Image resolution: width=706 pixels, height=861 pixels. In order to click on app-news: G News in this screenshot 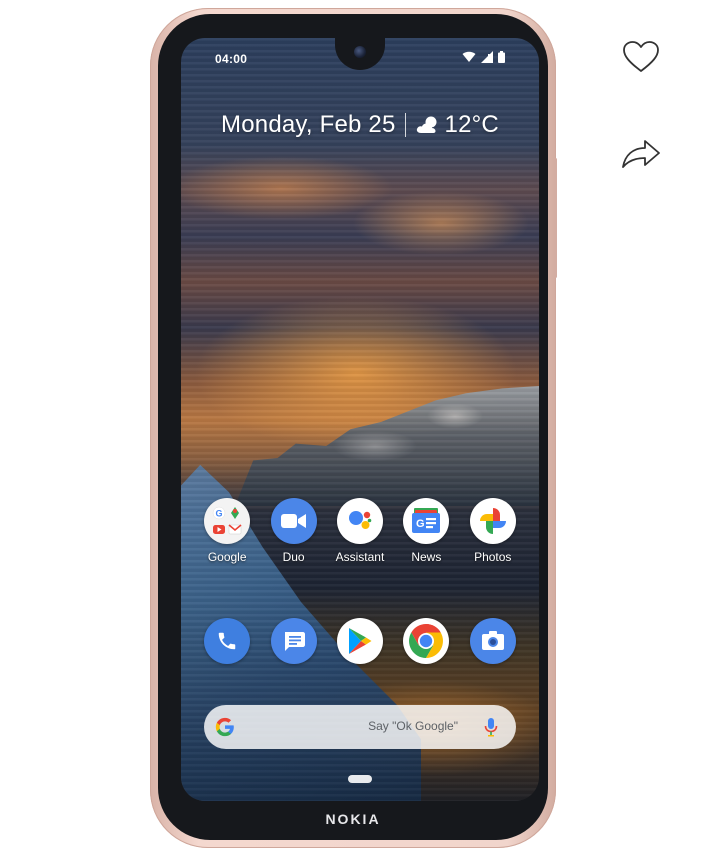, I will do `click(426, 531)`.